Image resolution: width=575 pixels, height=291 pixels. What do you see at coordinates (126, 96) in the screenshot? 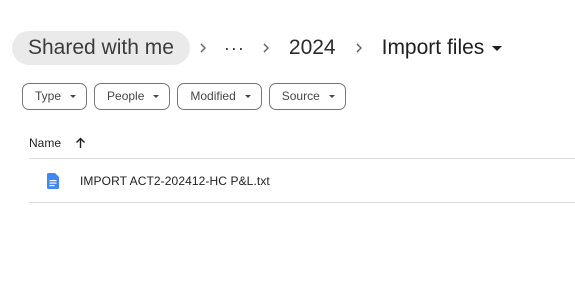
I see `filter-label: People` at bounding box center [126, 96].